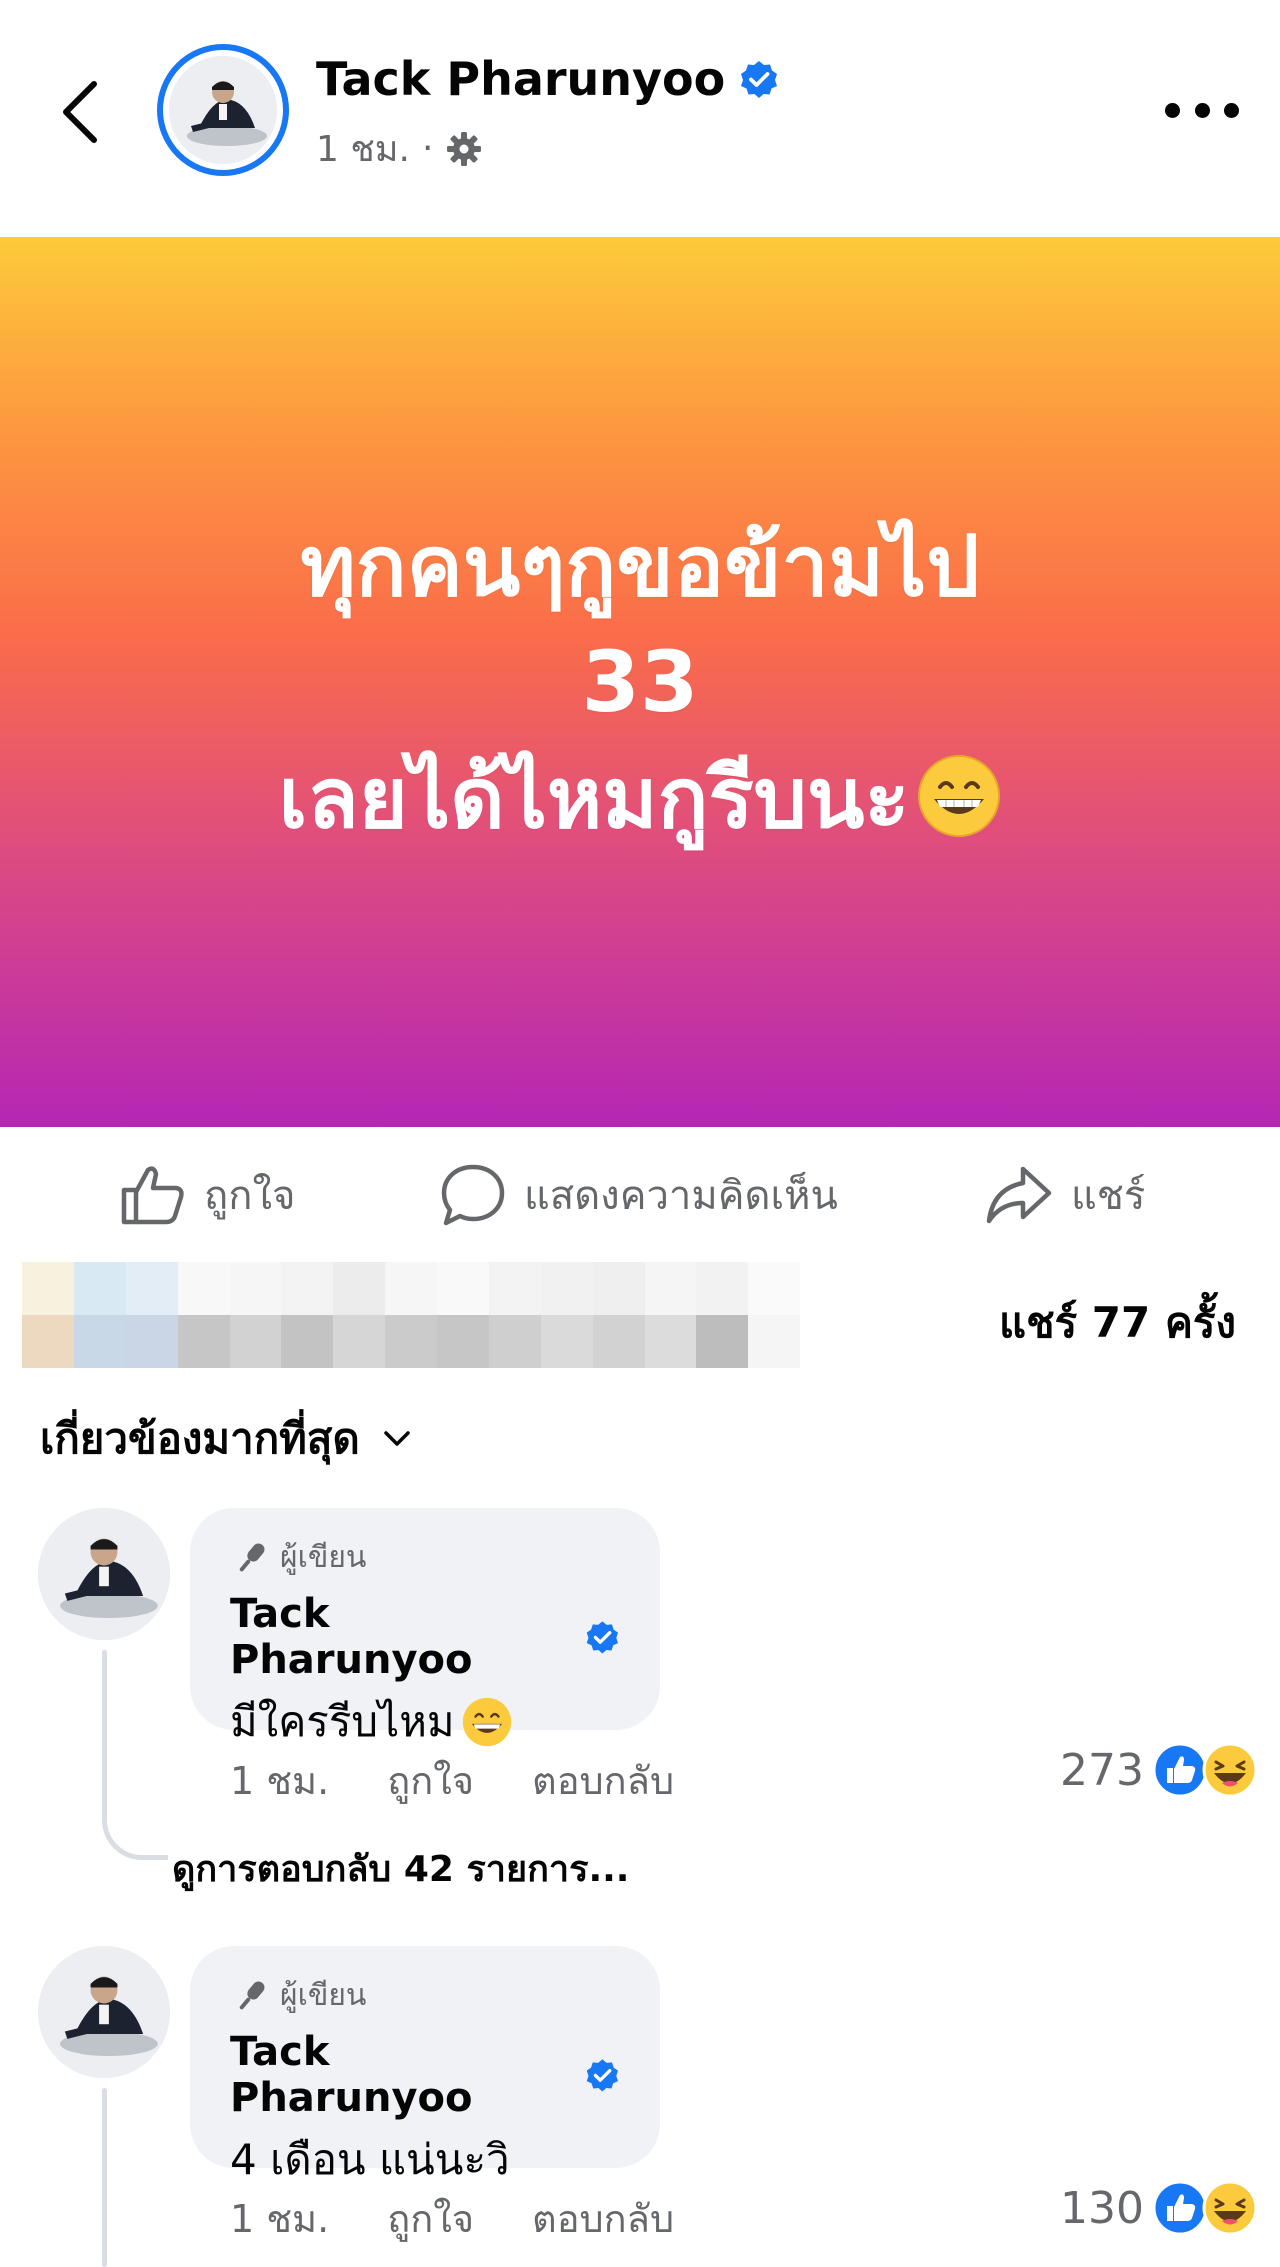 The height and width of the screenshot is (2267, 1280). I want to click on comment-text-content: มีใครรีบไหม, so click(342, 1721).